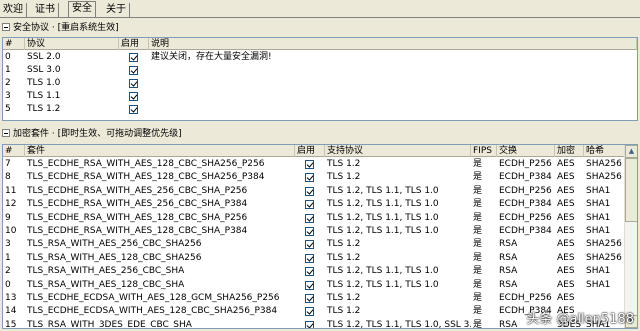 The height and width of the screenshot is (331, 640). What do you see at coordinates (44, 96) in the screenshot?
I see `protocol-name: TLS 1.1` at bounding box center [44, 96].